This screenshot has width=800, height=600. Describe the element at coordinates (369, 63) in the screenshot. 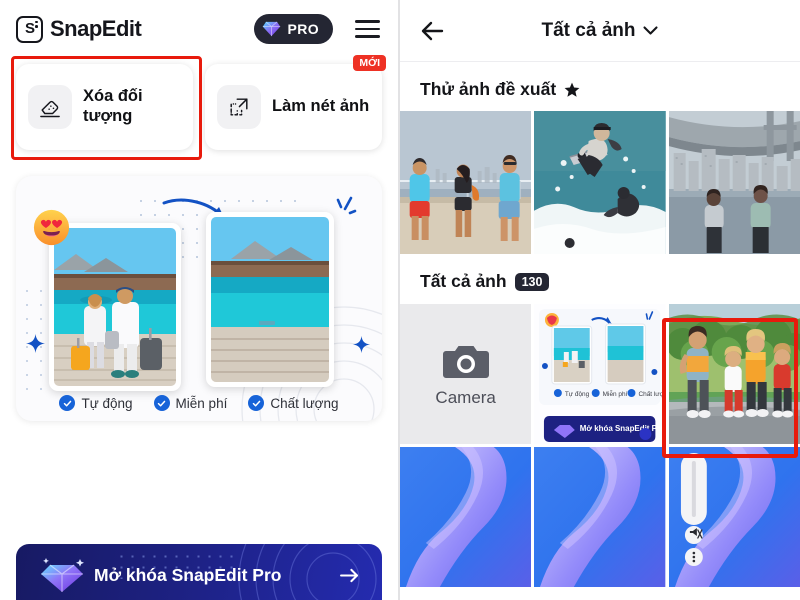

I see `new-badge: MỚI` at that location.